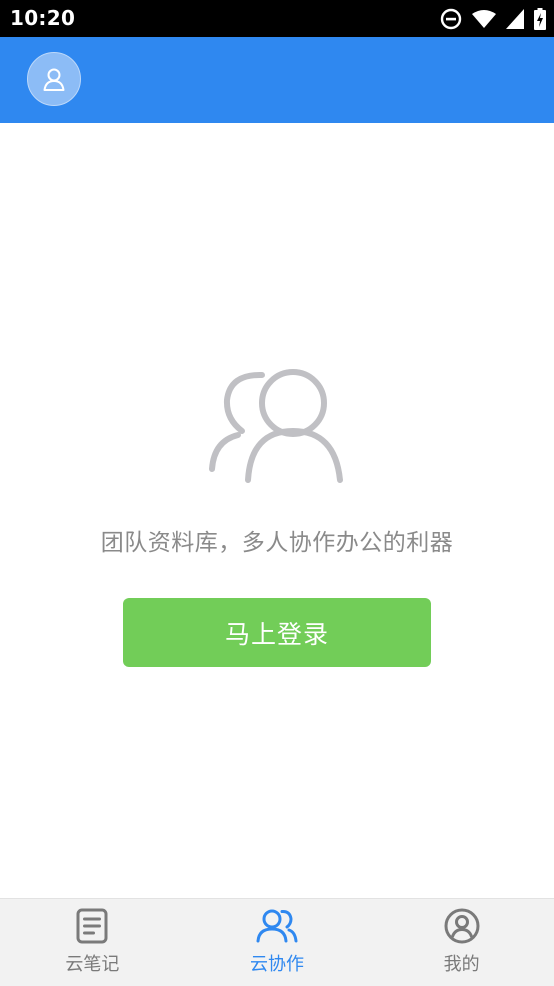  What do you see at coordinates (92, 964) in the screenshot?
I see `nav-label-notes: 云笔记` at bounding box center [92, 964].